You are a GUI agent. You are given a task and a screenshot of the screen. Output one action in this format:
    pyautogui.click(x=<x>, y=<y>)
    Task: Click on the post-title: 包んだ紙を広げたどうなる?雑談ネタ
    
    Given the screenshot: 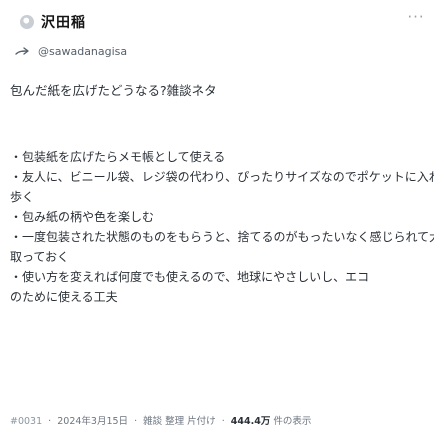 What is the action you would take?
    pyautogui.click(x=113, y=90)
    